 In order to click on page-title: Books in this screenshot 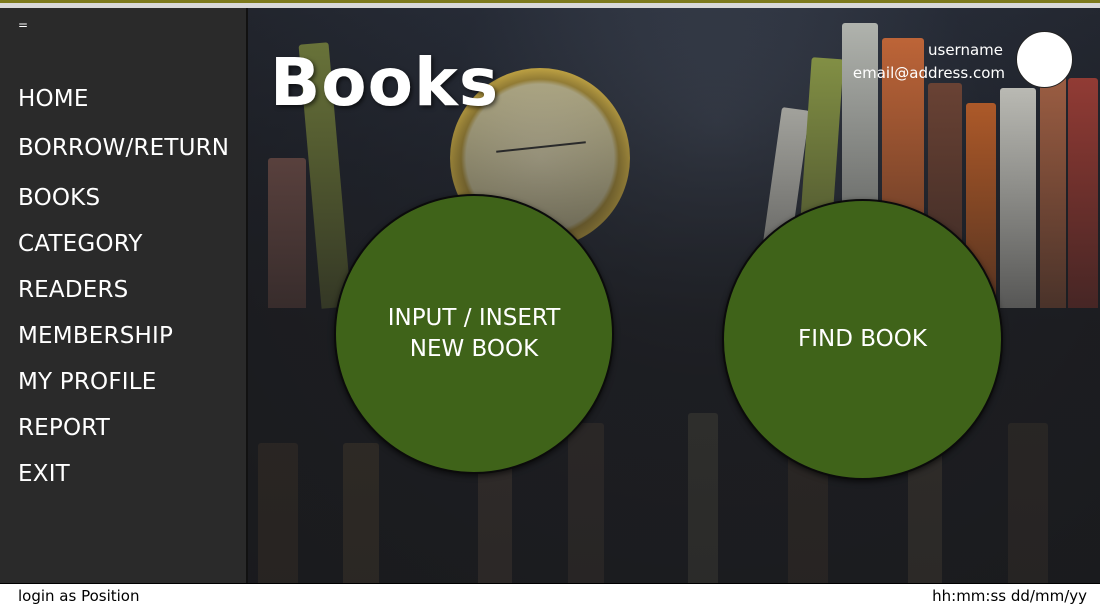, I will do `click(385, 82)`.